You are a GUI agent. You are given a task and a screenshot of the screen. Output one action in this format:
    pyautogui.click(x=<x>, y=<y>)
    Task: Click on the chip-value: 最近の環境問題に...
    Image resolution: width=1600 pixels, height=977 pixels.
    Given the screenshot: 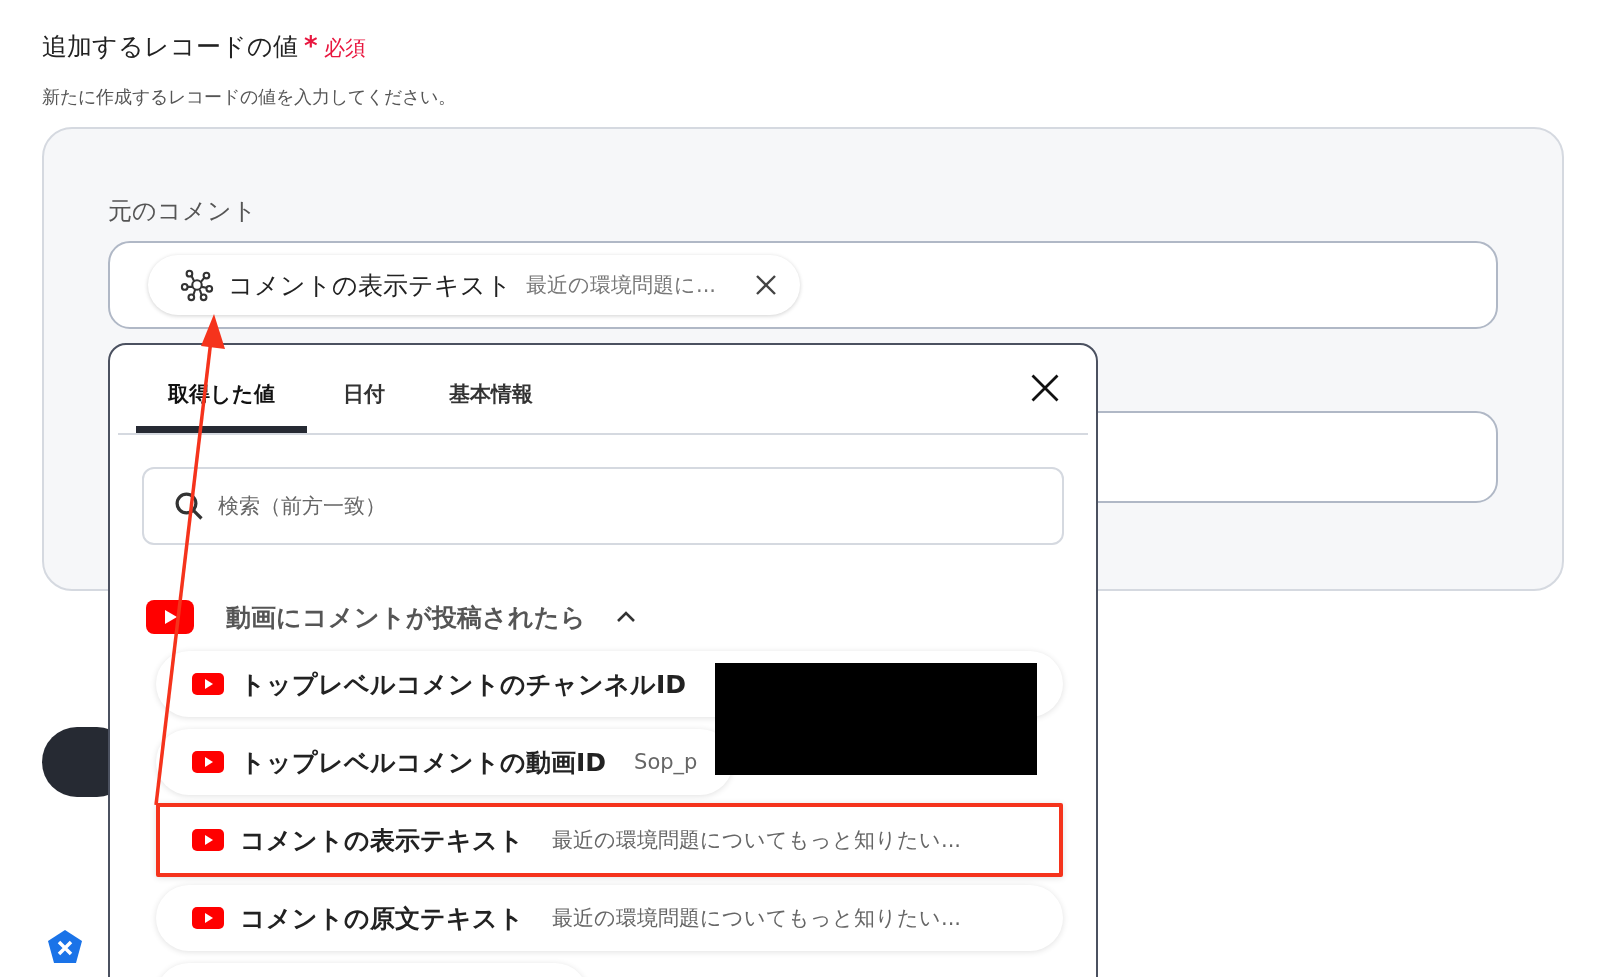 What is the action you would take?
    pyautogui.click(x=621, y=285)
    